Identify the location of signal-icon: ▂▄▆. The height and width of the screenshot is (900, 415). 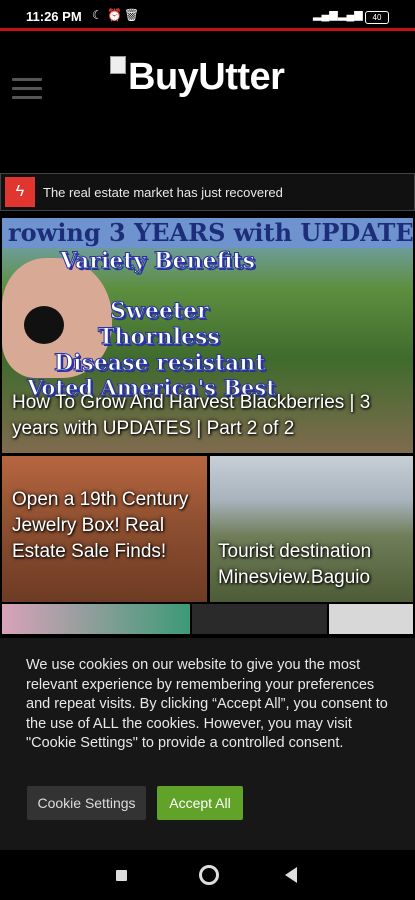
(325, 15).